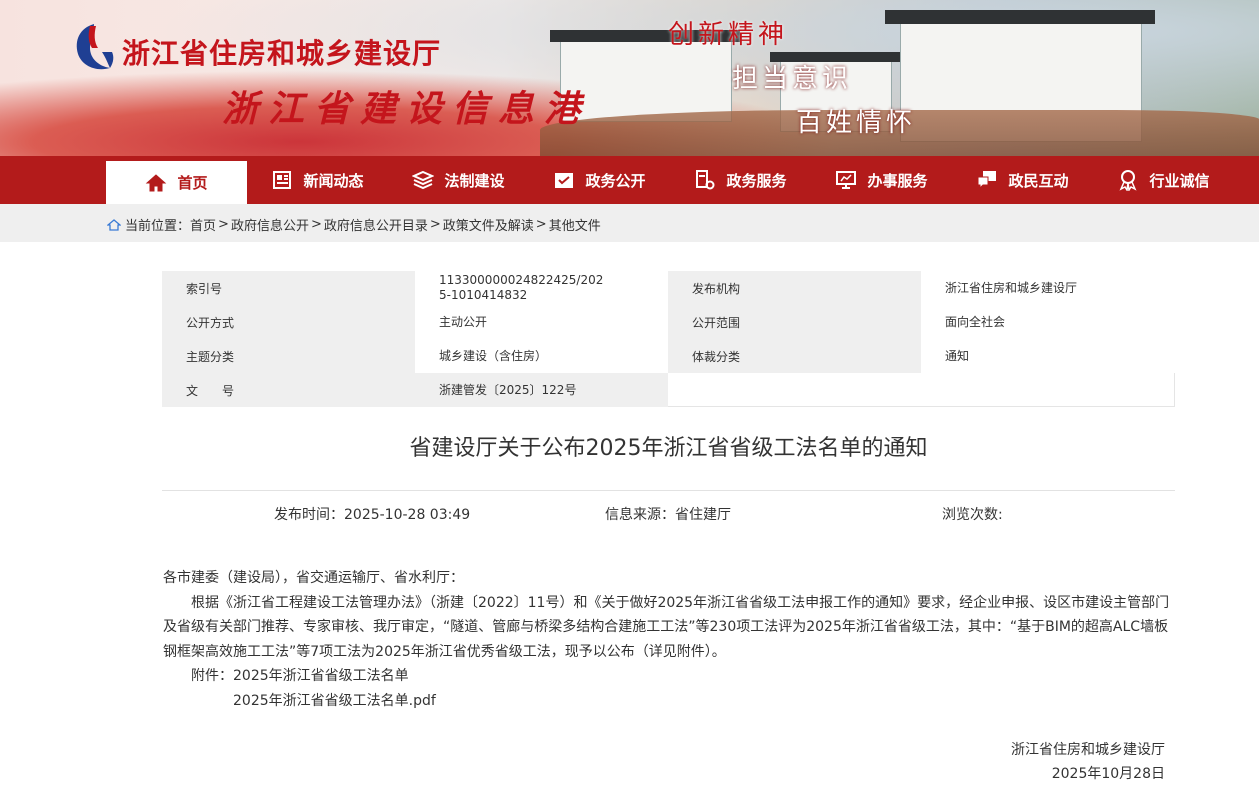 The height and width of the screenshot is (796, 1259). Describe the element at coordinates (541, 390) in the screenshot. I see `meta-value-doc-no: 浙建管发〔2025〕122号` at that location.